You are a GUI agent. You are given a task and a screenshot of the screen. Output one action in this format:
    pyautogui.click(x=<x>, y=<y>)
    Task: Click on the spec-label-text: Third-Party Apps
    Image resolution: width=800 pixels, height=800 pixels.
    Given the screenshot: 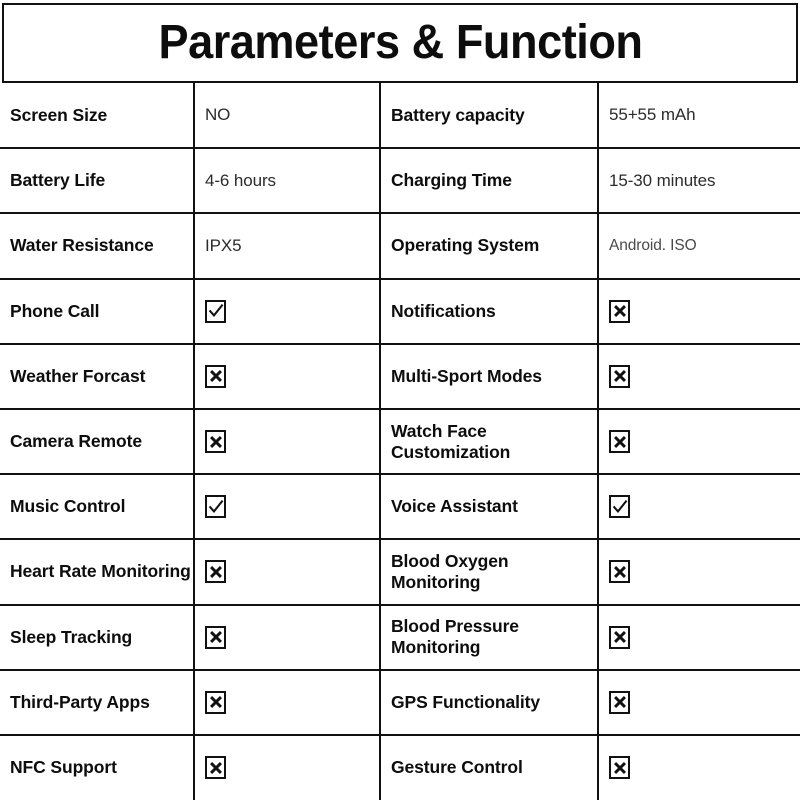 What is the action you would take?
    pyautogui.click(x=80, y=701)
    